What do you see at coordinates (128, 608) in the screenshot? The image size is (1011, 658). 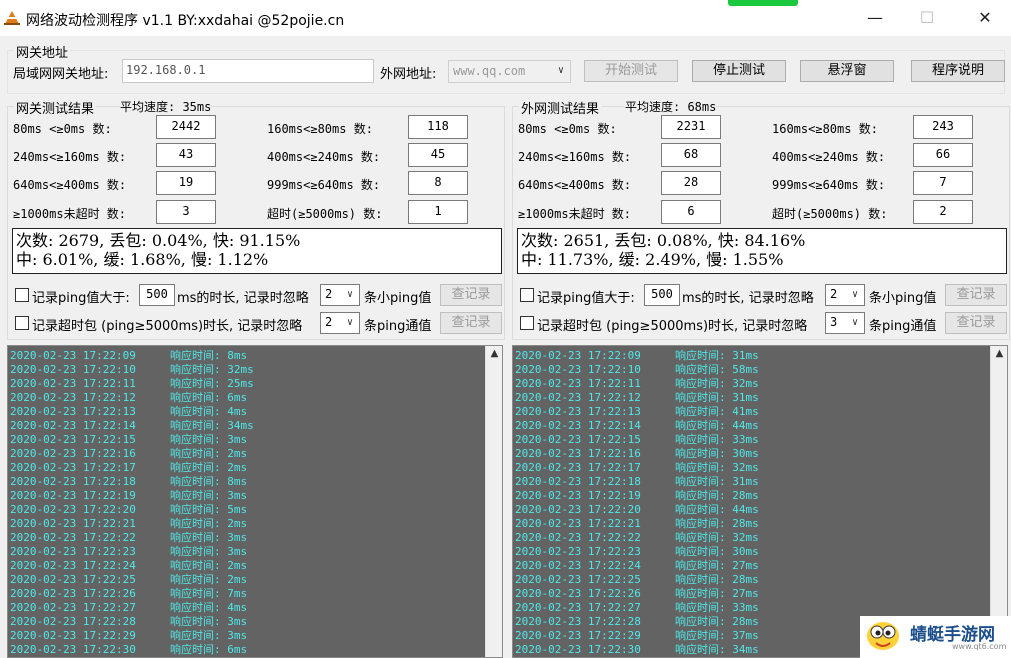 I see `log-line: 2020-02-23 17:22:27 响应时间: 4ms` at bounding box center [128, 608].